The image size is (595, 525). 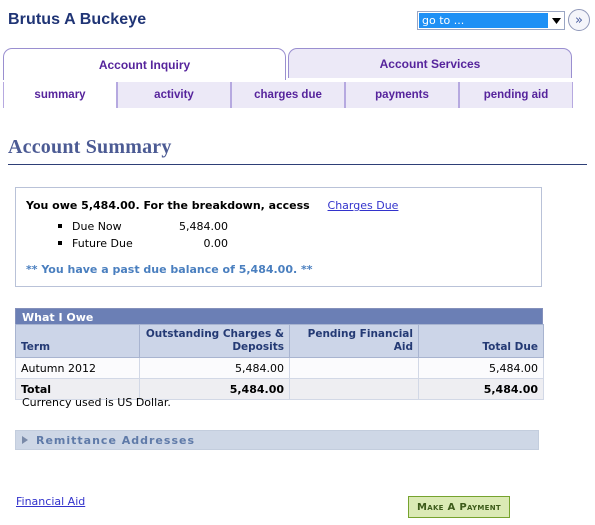 I want to click on subtab-summary-label: summary, so click(x=60, y=95).